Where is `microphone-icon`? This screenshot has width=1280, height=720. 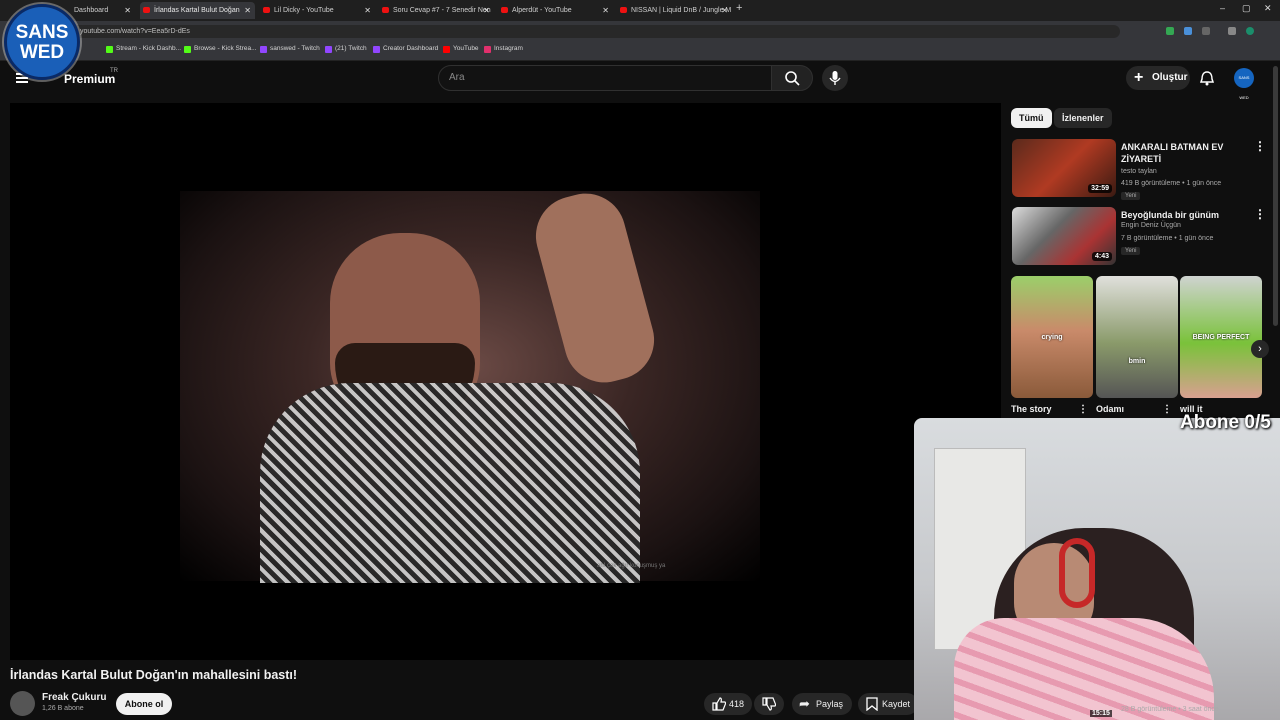 microphone-icon is located at coordinates (835, 78).